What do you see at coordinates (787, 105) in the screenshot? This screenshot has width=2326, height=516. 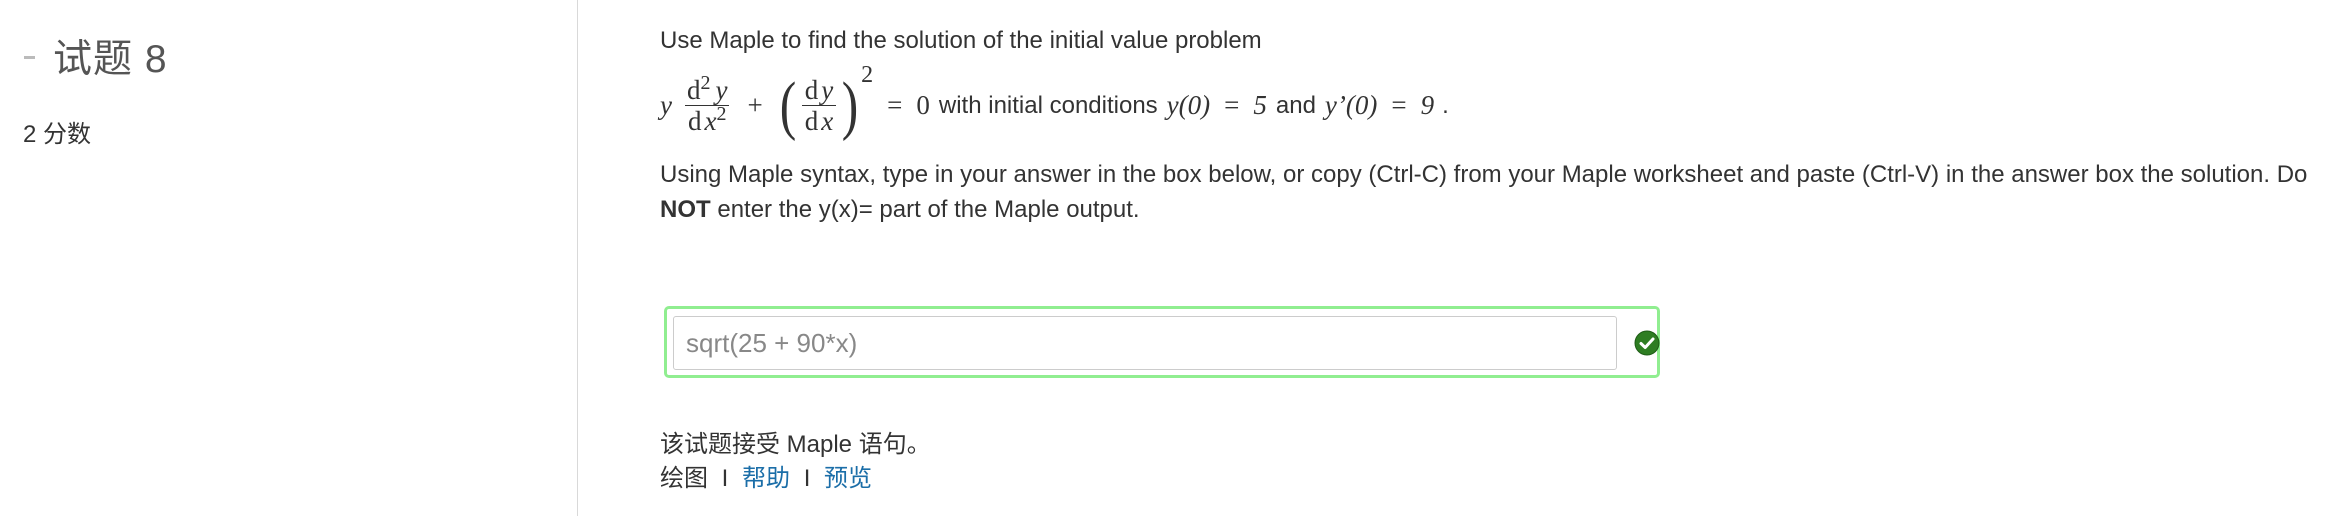 I see `left-paren: (` at bounding box center [787, 105].